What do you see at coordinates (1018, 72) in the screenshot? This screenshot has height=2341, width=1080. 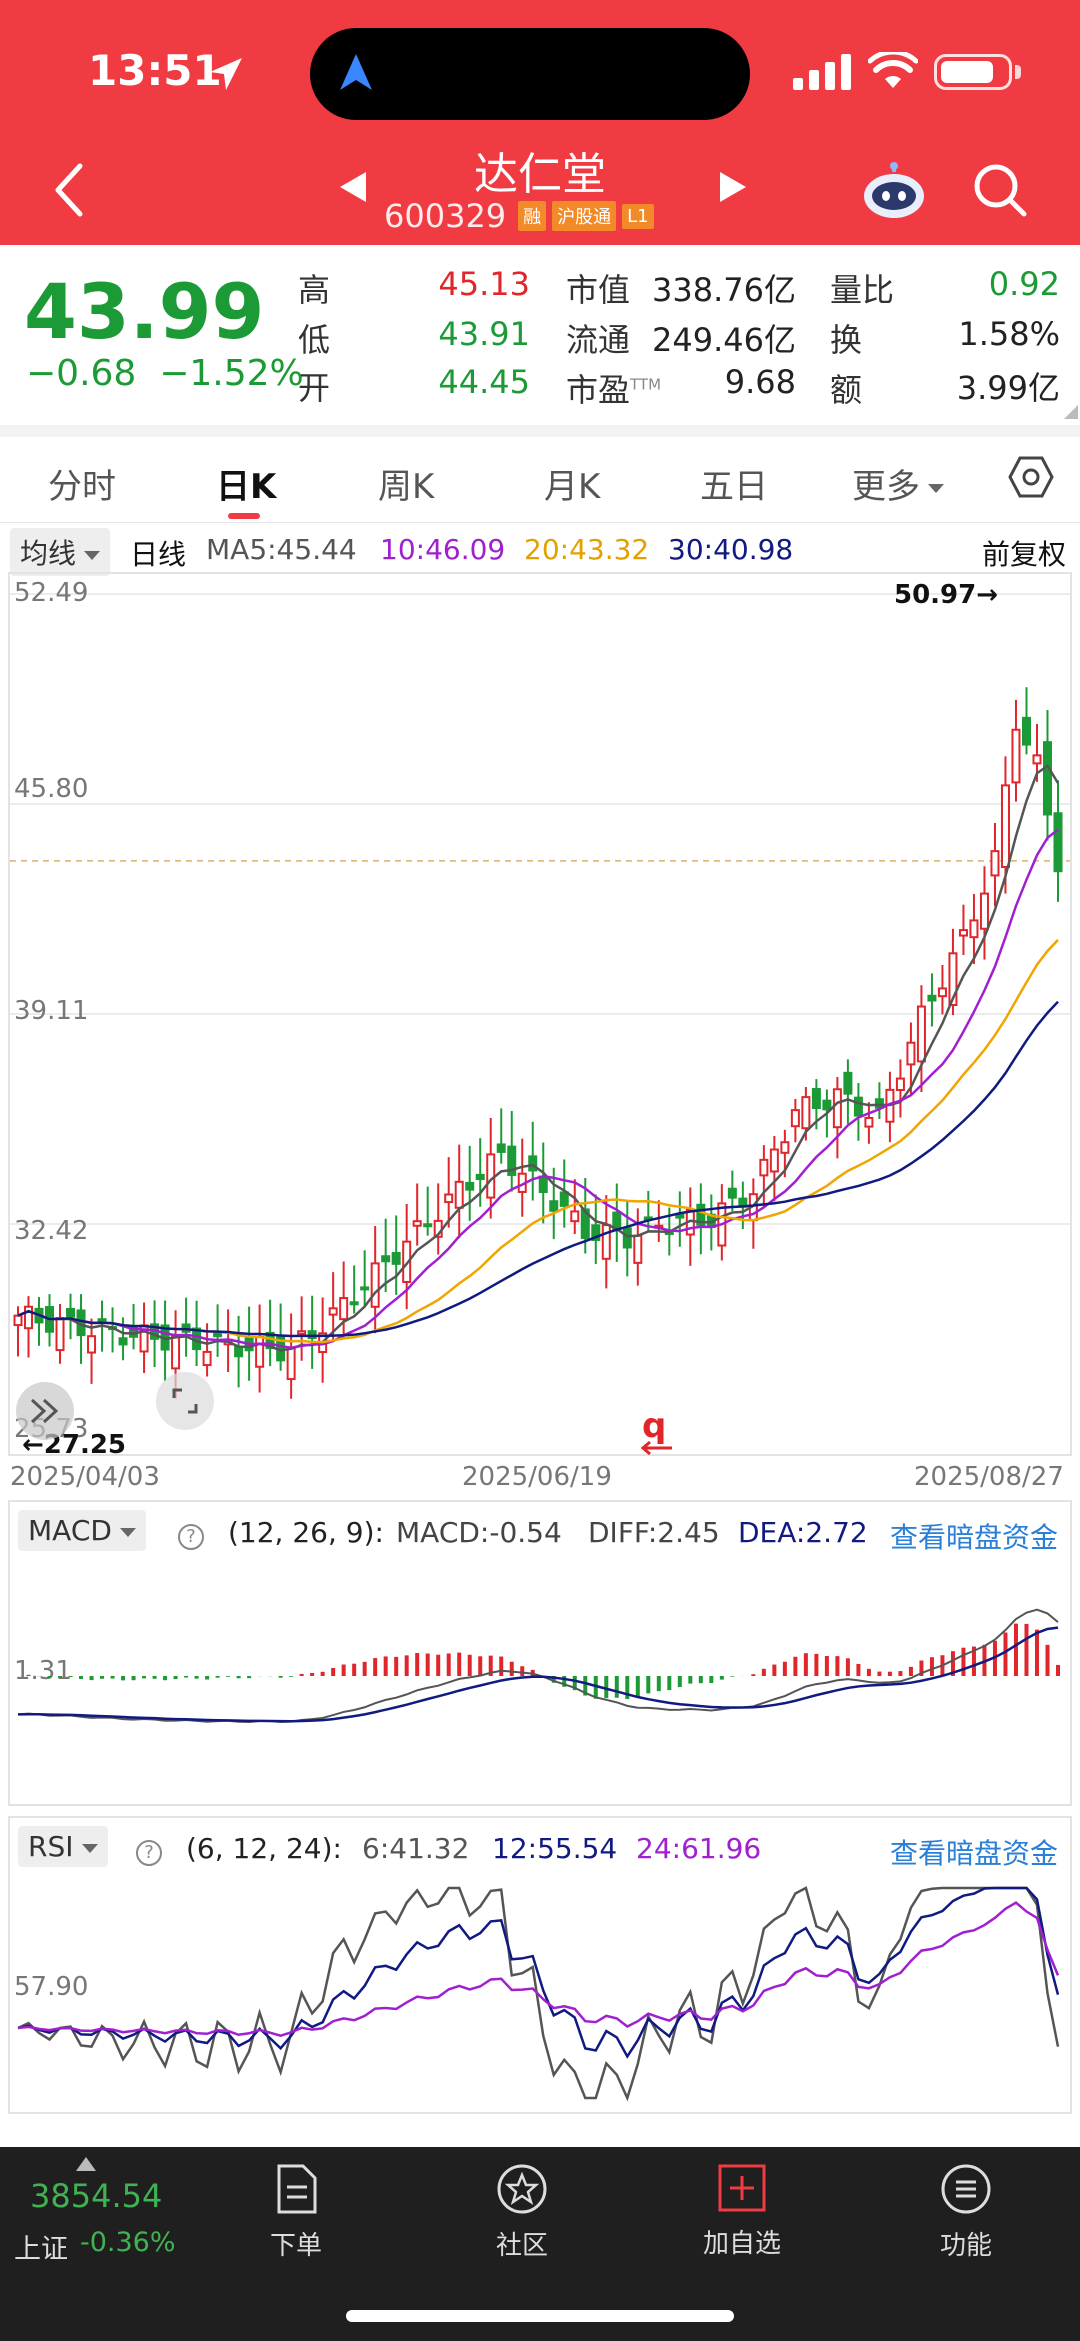 I see `battery-tip` at bounding box center [1018, 72].